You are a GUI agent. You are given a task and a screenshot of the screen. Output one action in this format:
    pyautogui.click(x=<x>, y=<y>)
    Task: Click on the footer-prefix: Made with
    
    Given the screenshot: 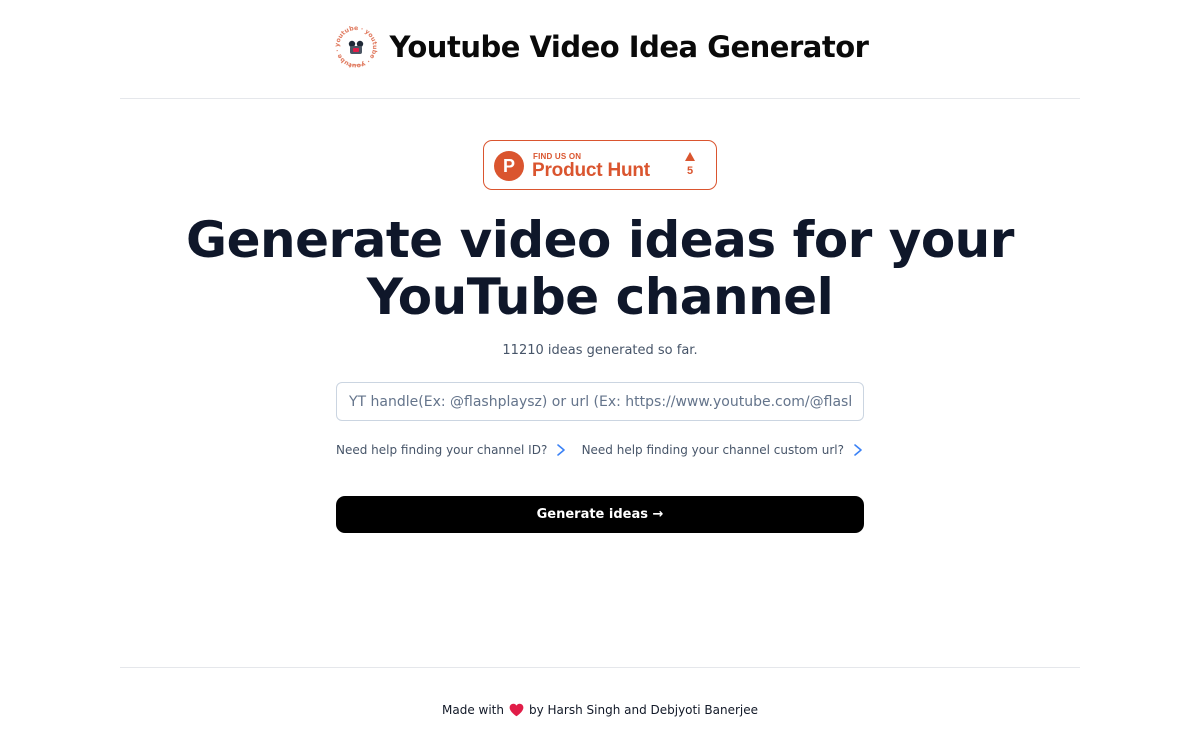 What is the action you would take?
    pyautogui.click(x=473, y=710)
    